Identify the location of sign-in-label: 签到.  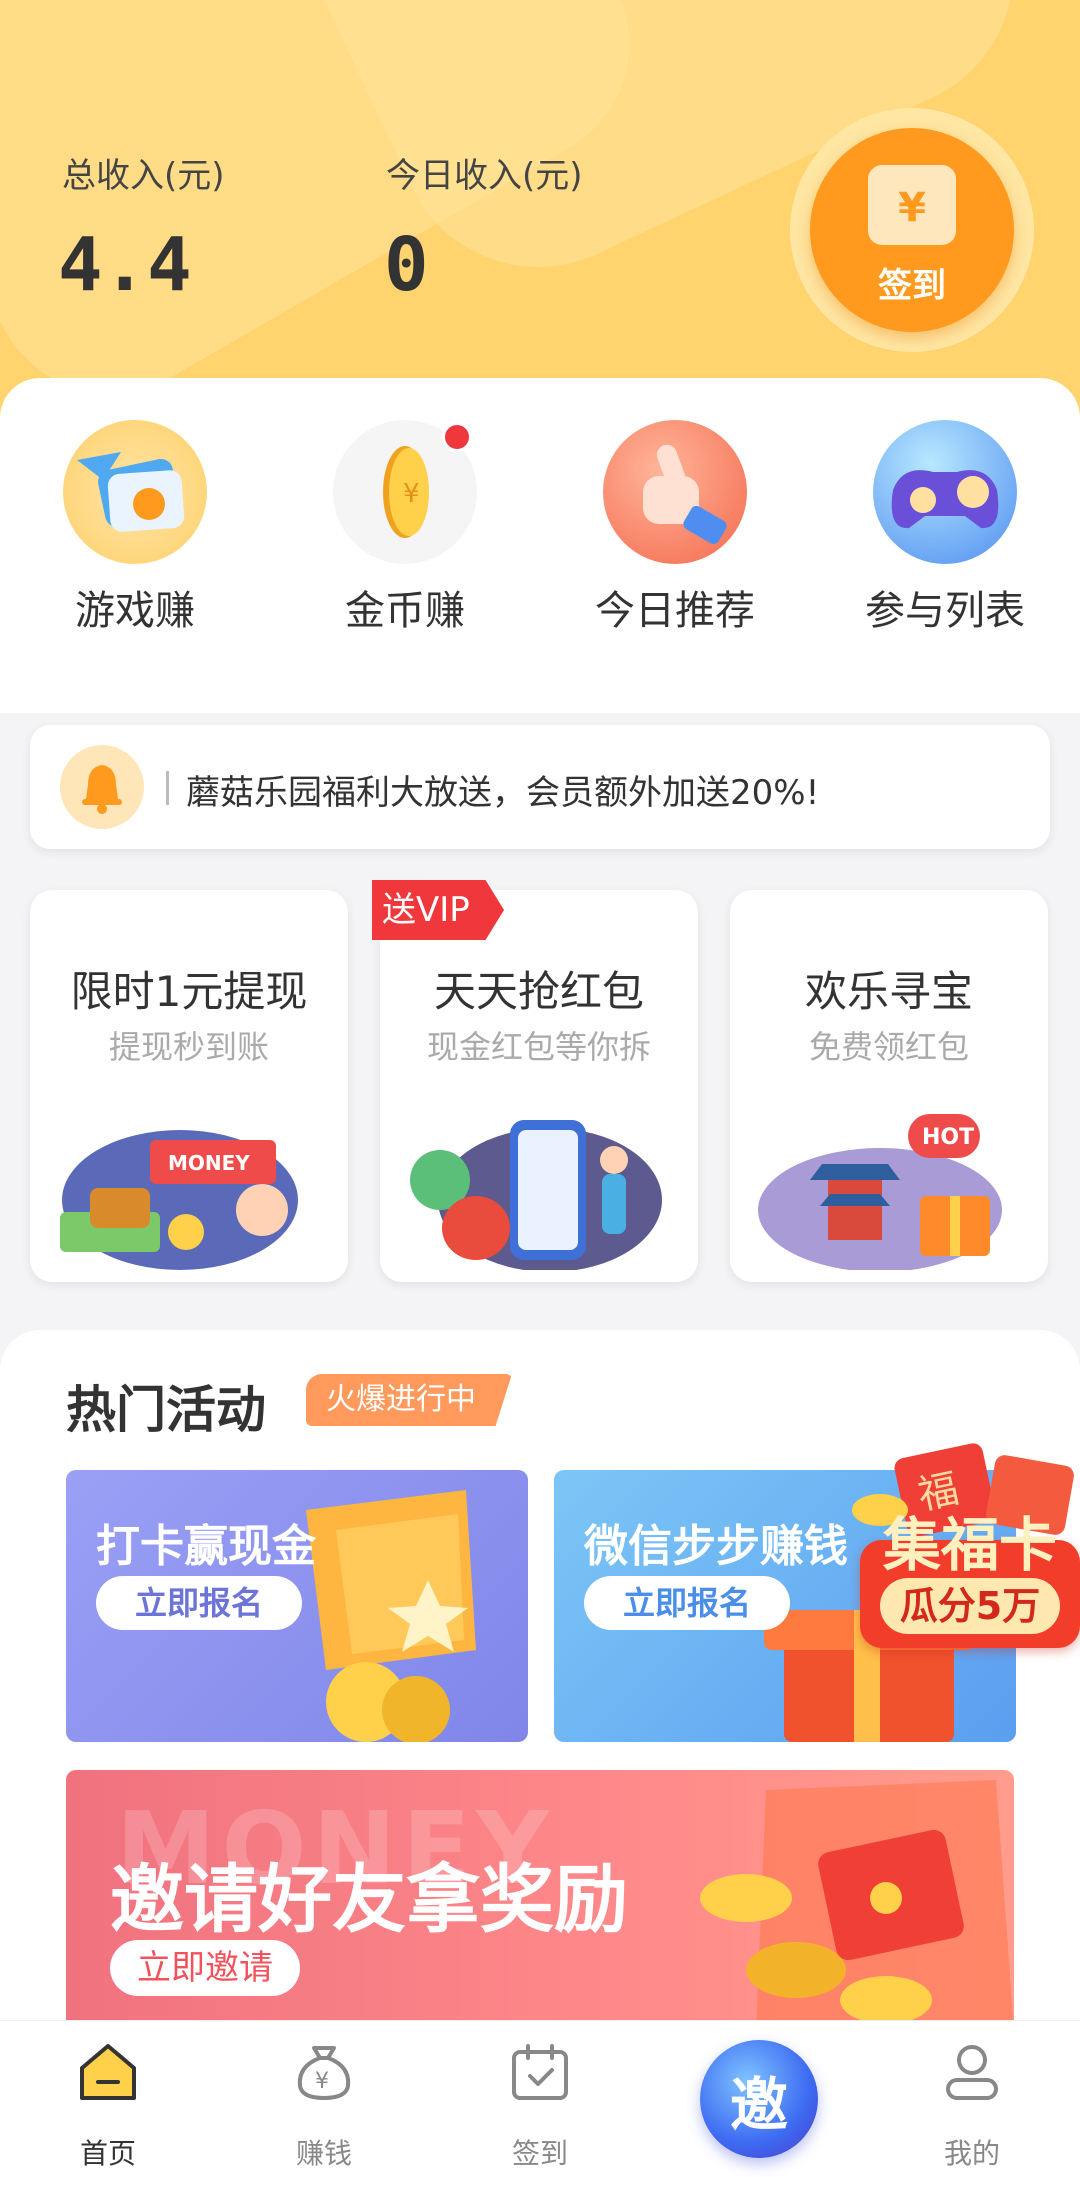
(912, 282).